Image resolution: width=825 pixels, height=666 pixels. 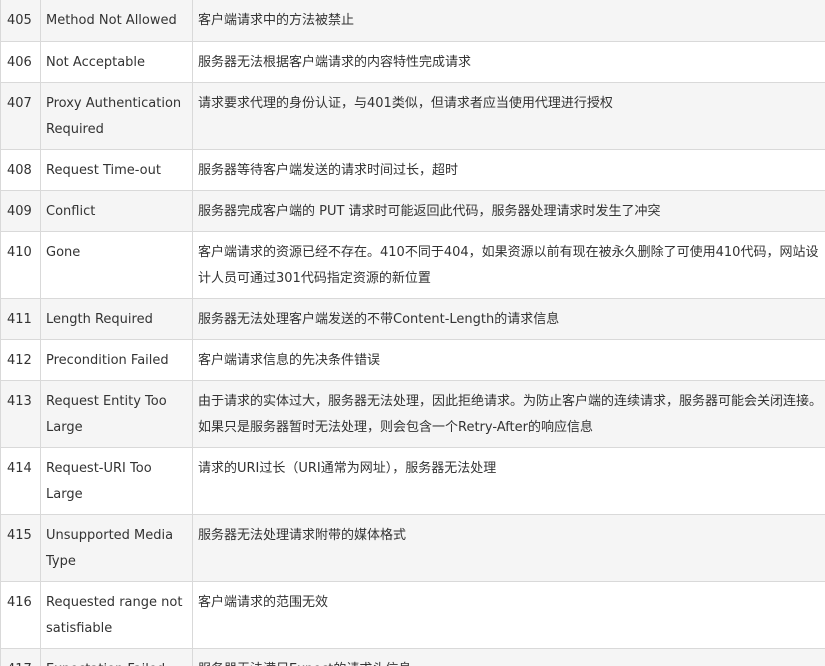 What do you see at coordinates (116, 211) in the screenshot?
I see `status-phrase: Conflict` at bounding box center [116, 211].